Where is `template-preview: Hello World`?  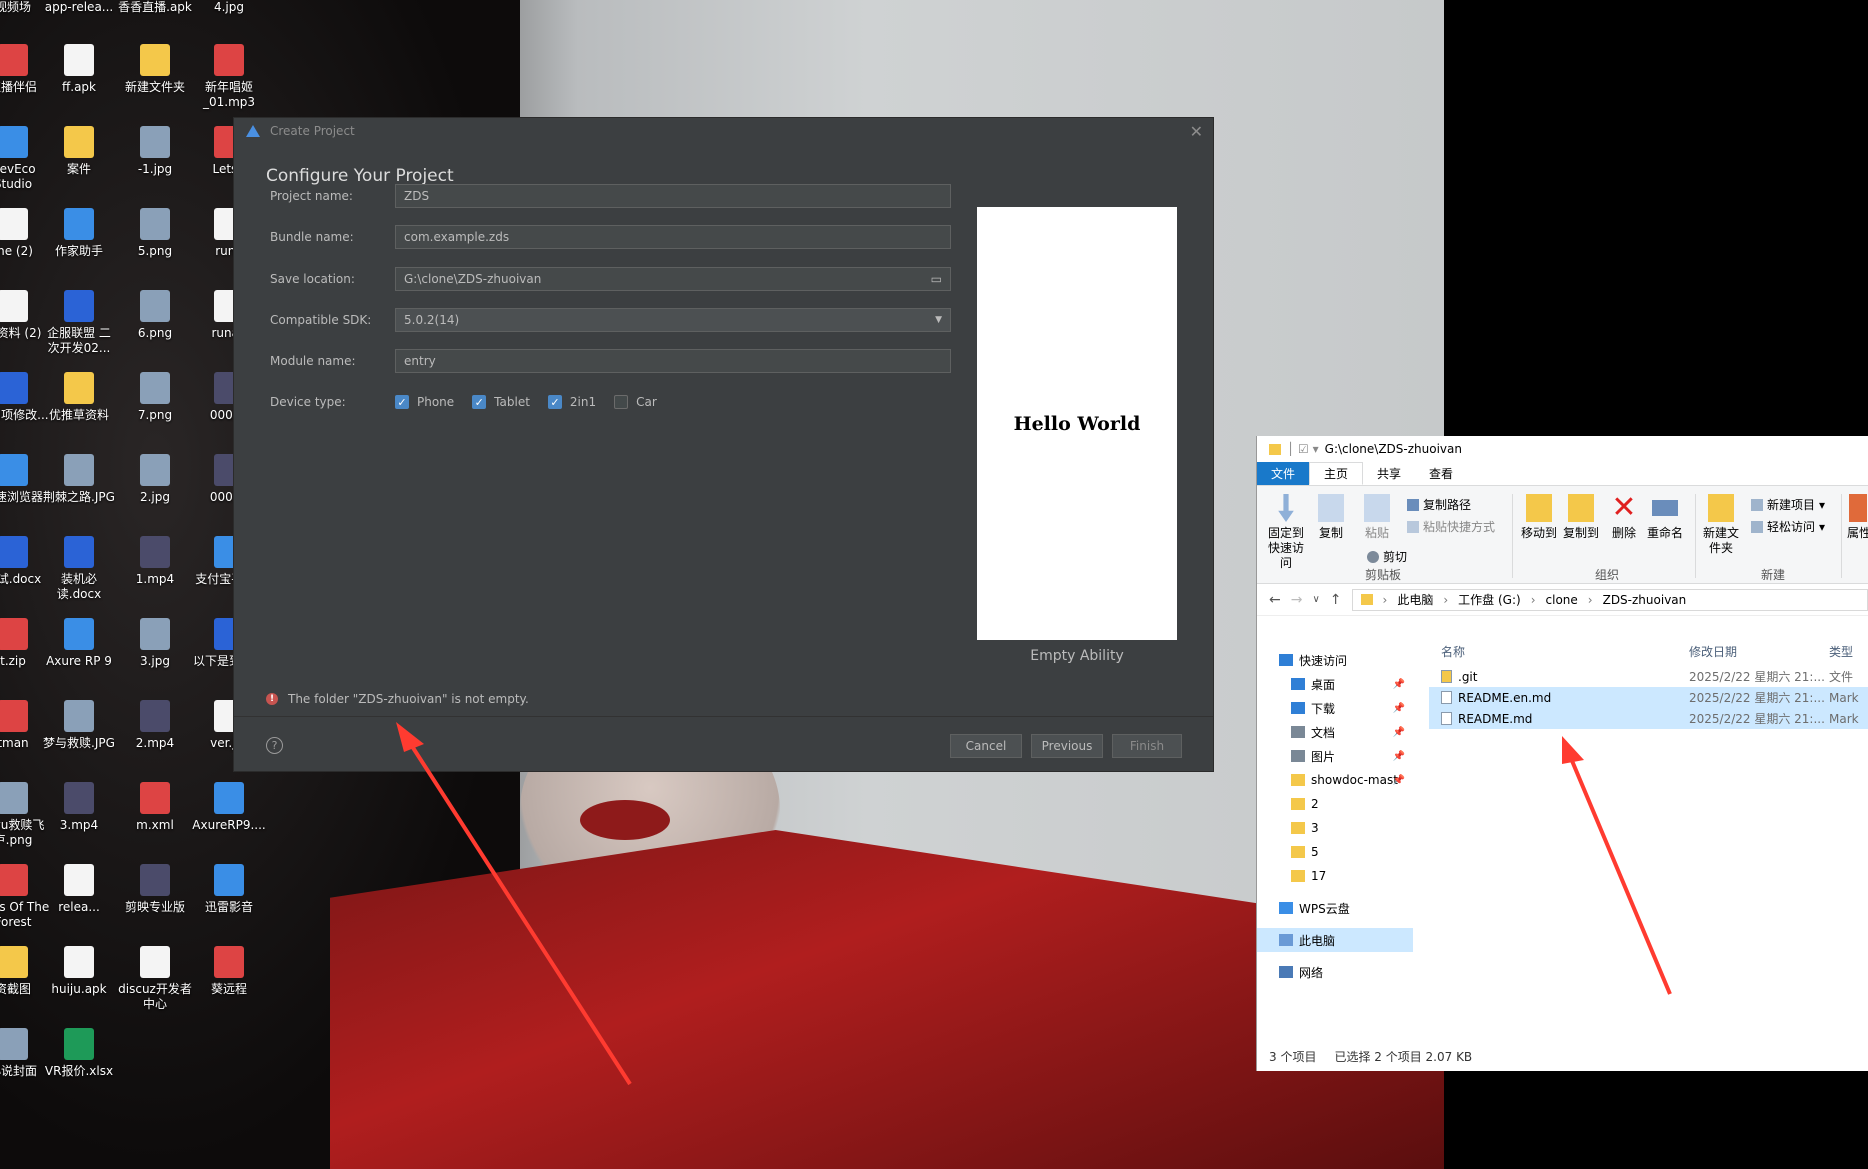 template-preview: Hello World is located at coordinates (1077, 423).